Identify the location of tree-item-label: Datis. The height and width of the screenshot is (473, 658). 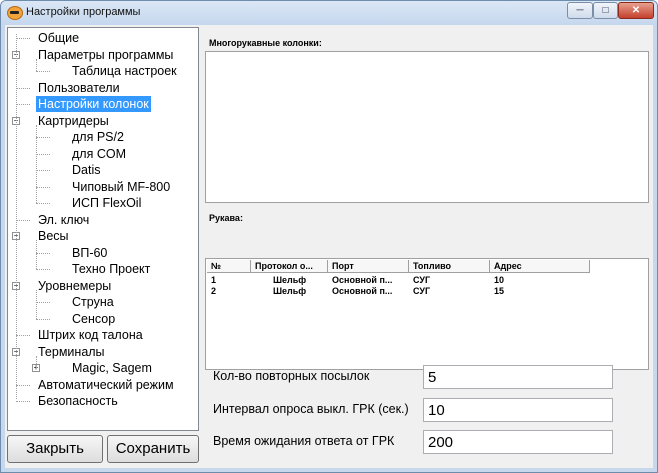
(86, 170).